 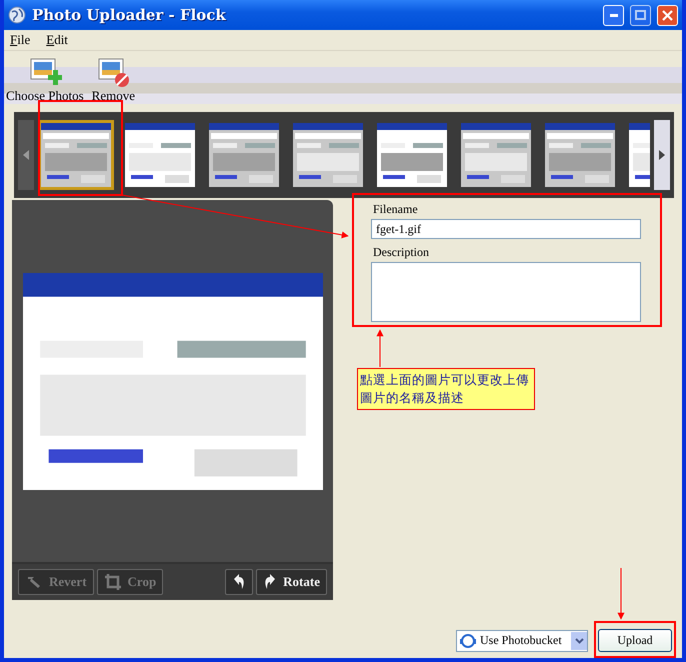 What do you see at coordinates (506, 229) in the screenshot?
I see `filename-field: fget-1.gif` at bounding box center [506, 229].